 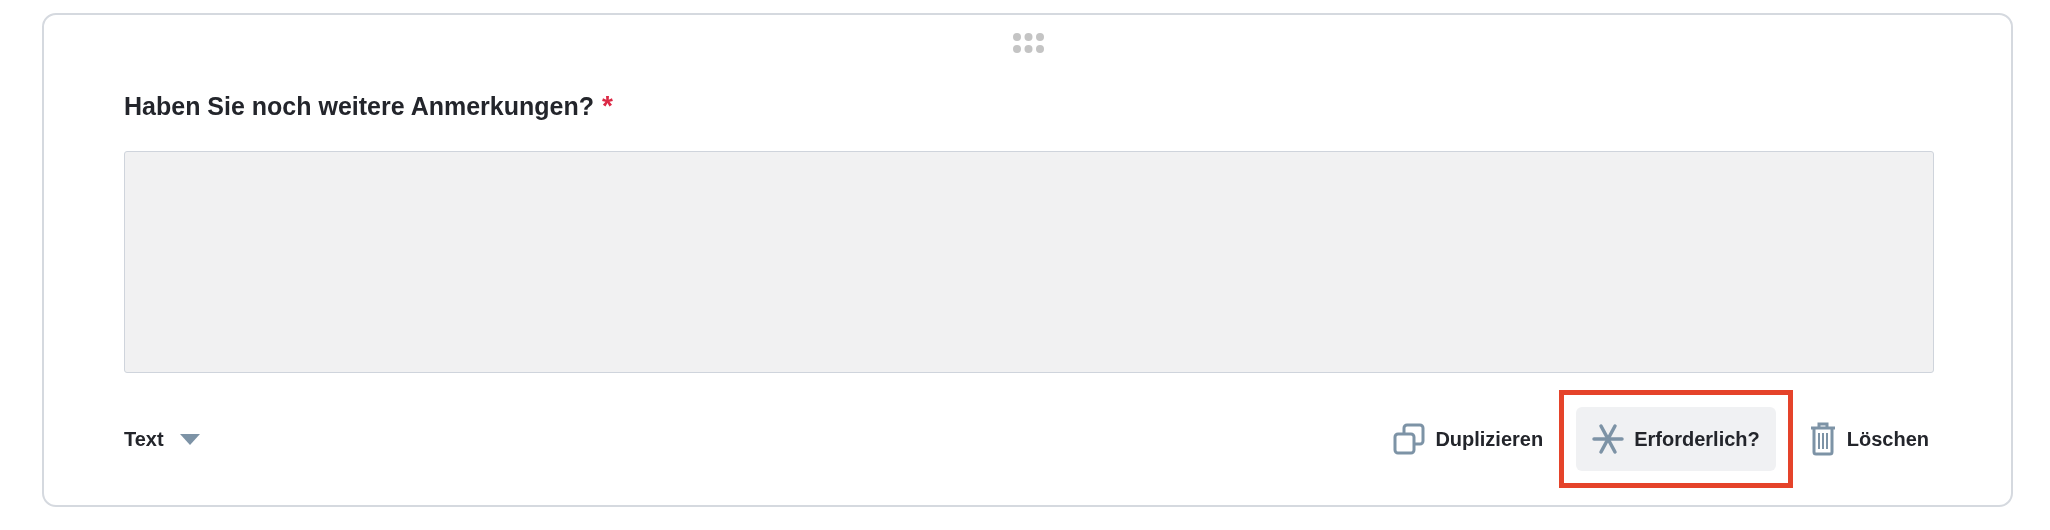 I want to click on type-dropdown: Text, so click(x=162, y=439).